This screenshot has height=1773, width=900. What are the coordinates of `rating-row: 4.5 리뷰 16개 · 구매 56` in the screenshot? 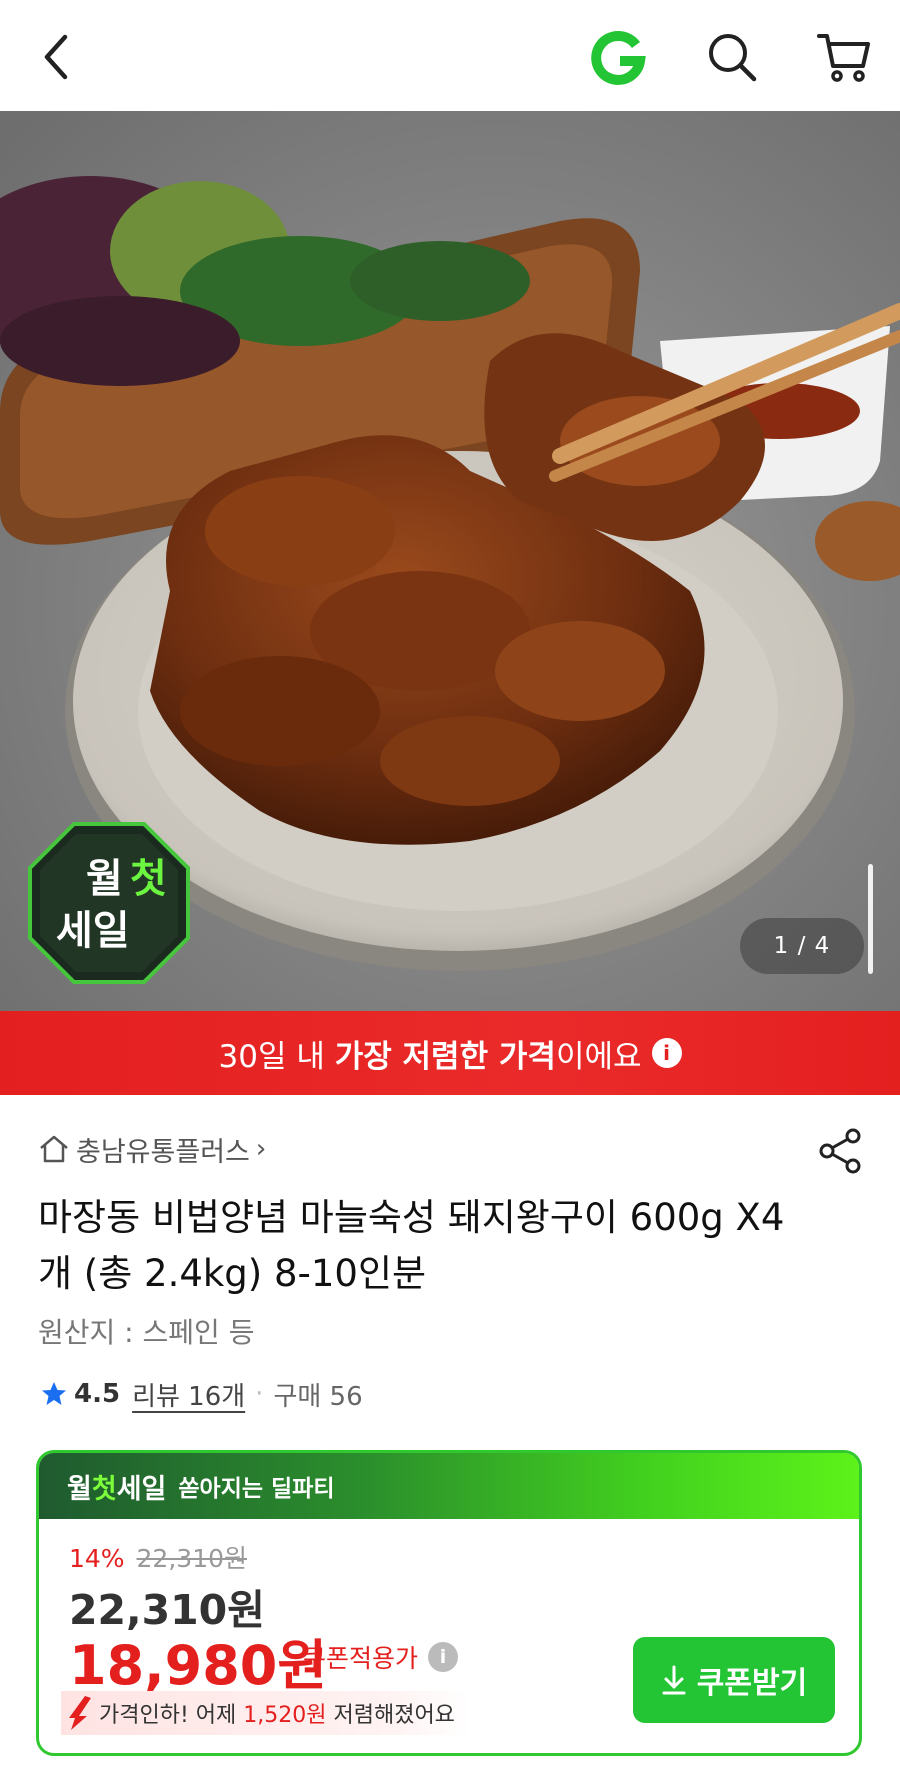 It's located at (201, 1394).